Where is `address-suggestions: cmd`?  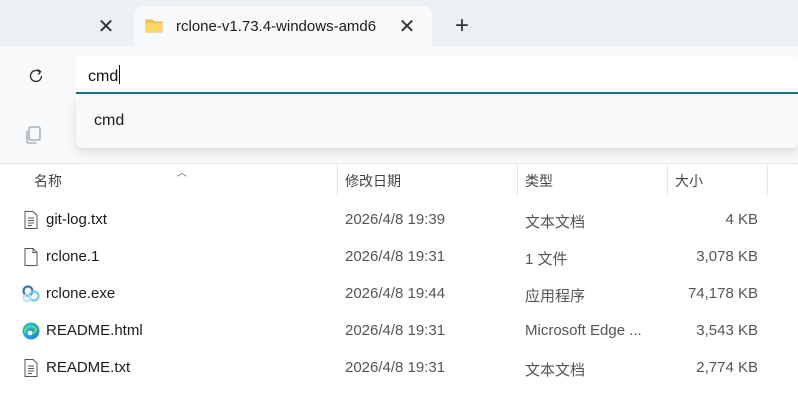
address-suggestions: cmd is located at coordinates (437, 122).